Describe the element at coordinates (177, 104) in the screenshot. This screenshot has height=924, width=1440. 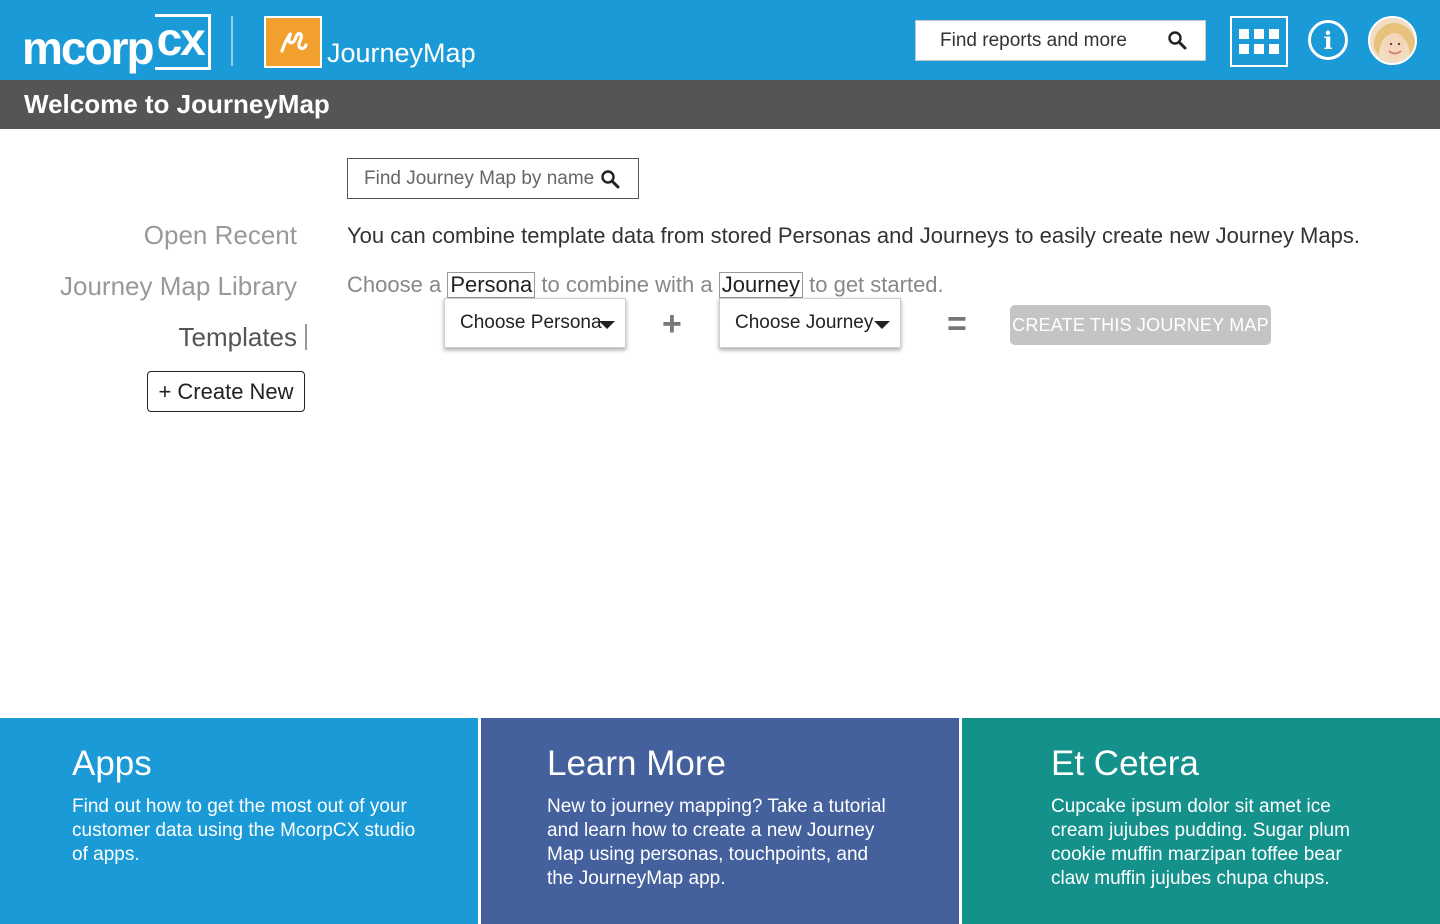
I see `page-title: Welcome to JourneyMap` at that location.